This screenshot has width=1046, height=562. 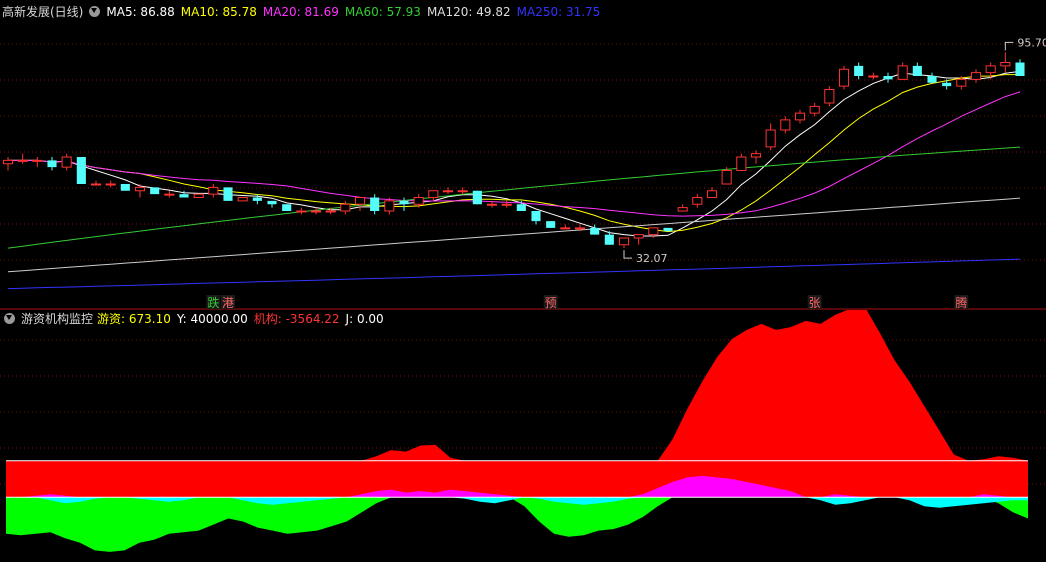 I want to click on ma120-line, so click(x=514, y=235).